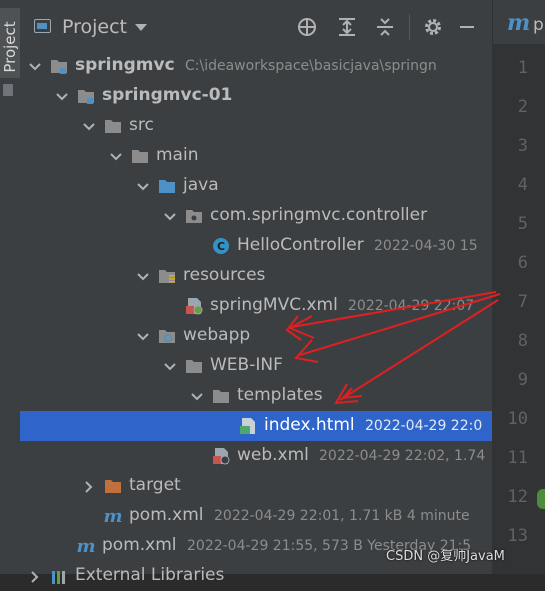 The height and width of the screenshot is (591, 545). Describe the element at coordinates (141, 27) in the screenshot. I see `view-dropdown-icon` at that location.